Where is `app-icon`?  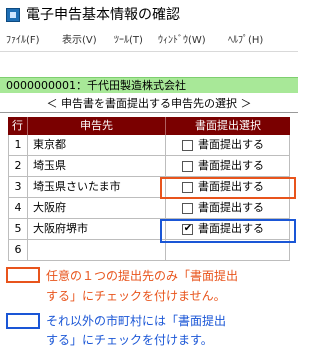 app-icon is located at coordinates (13, 15).